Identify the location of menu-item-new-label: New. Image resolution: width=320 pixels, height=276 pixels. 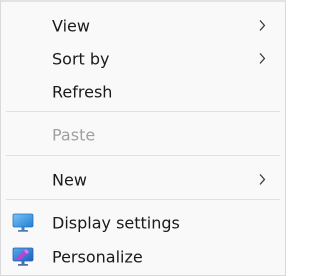
(69, 180).